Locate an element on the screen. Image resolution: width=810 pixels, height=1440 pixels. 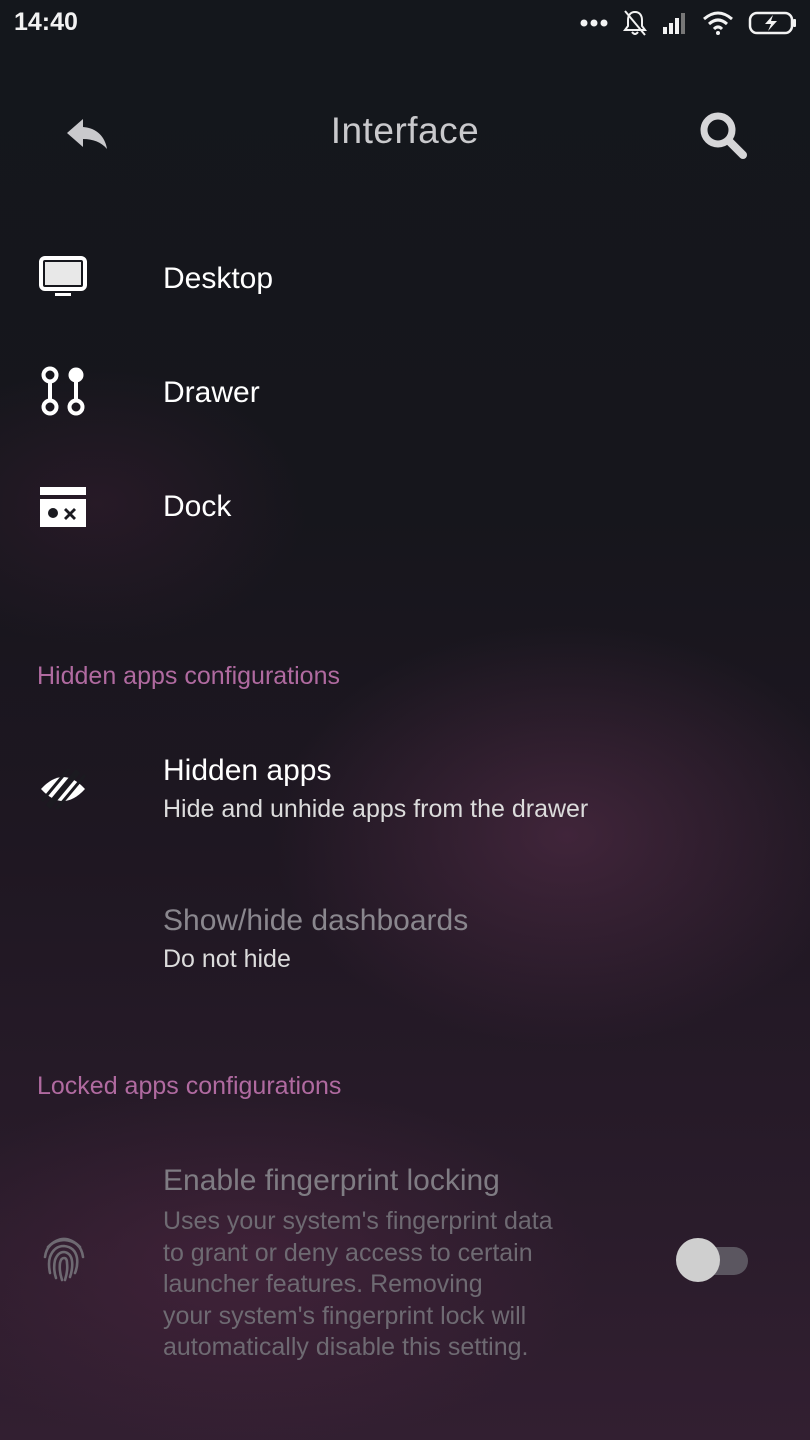
search-button is located at coordinates (723, 135).